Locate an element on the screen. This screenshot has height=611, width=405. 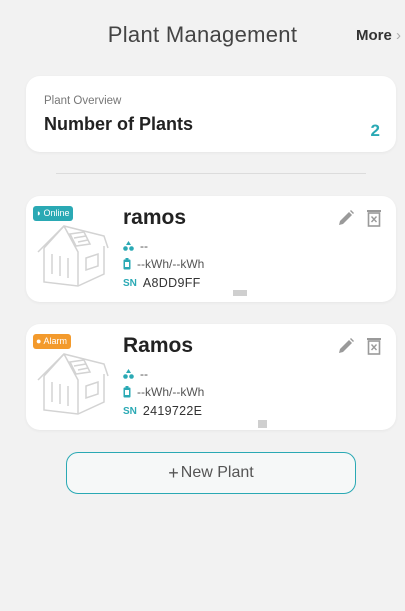
header: Plant Management More › is located at coordinates (202, 36).